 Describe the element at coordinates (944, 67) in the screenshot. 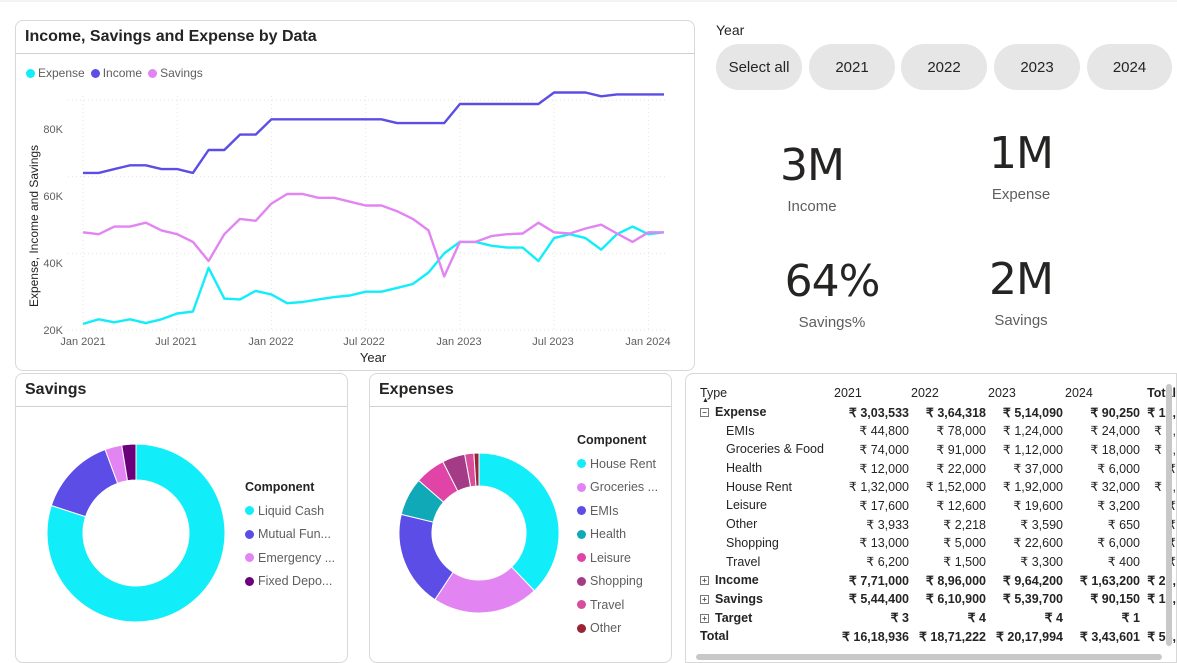

I see `slicer-option-2022: 2022` at that location.